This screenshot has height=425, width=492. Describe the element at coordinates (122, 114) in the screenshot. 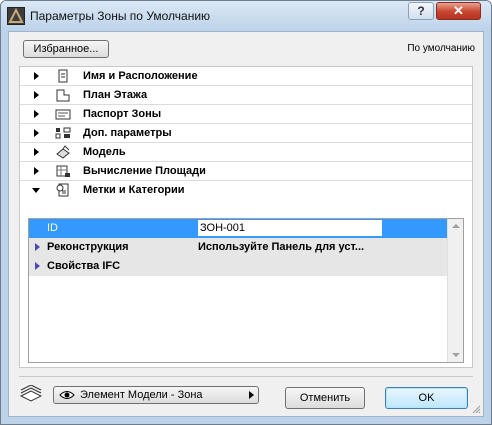

I see `section-label: Паспорт Зоны` at that location.